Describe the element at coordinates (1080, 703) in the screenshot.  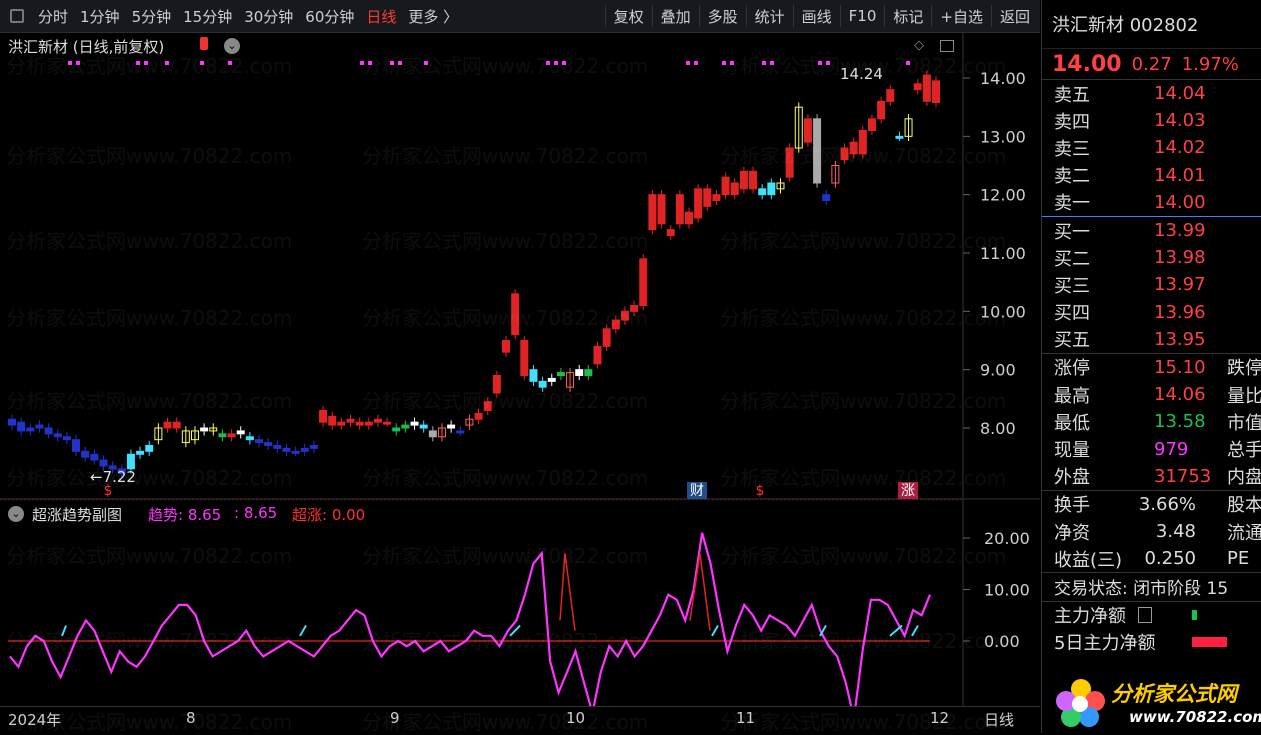
I see `flower-logo-icon` at that location.